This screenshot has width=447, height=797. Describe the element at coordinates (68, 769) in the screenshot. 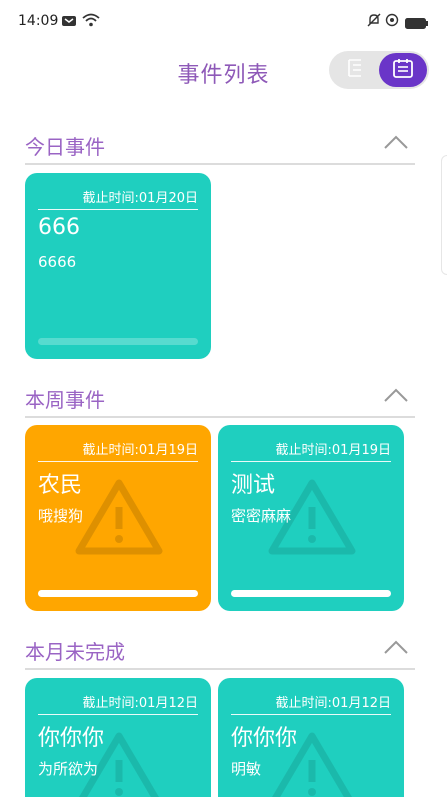

I see `card-description: 为所欲为` at that location.